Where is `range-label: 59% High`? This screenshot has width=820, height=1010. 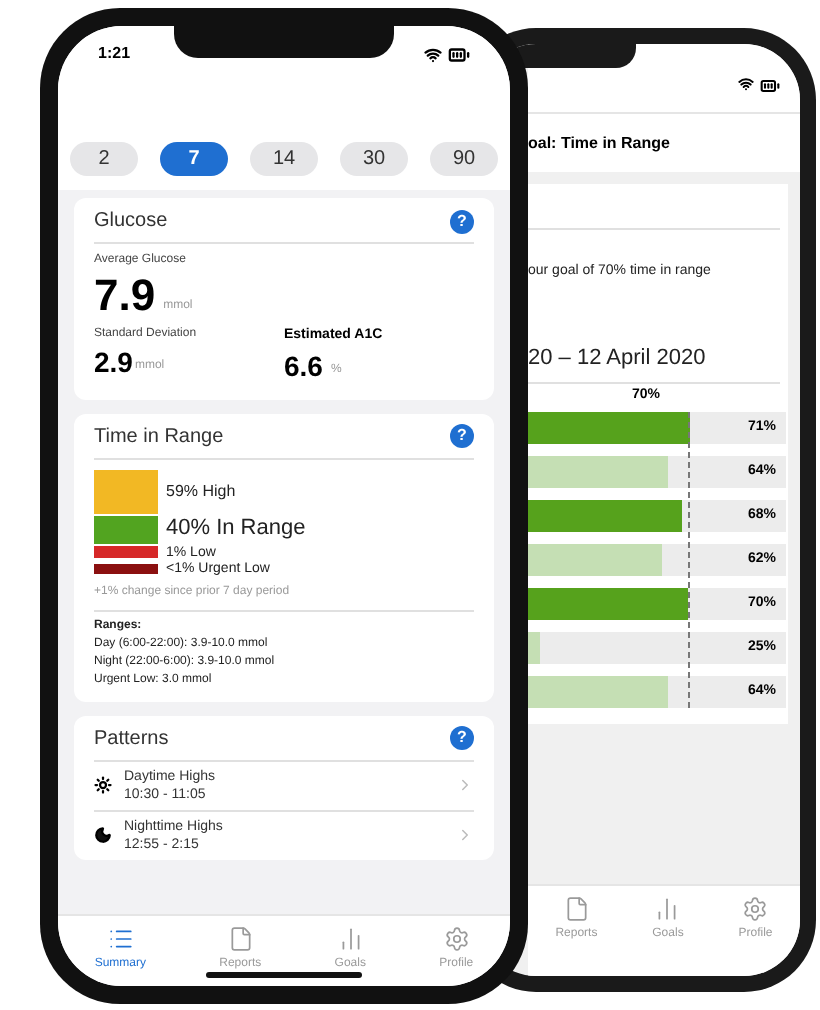 range-label: 59% High is located at coordinates (201, 491).